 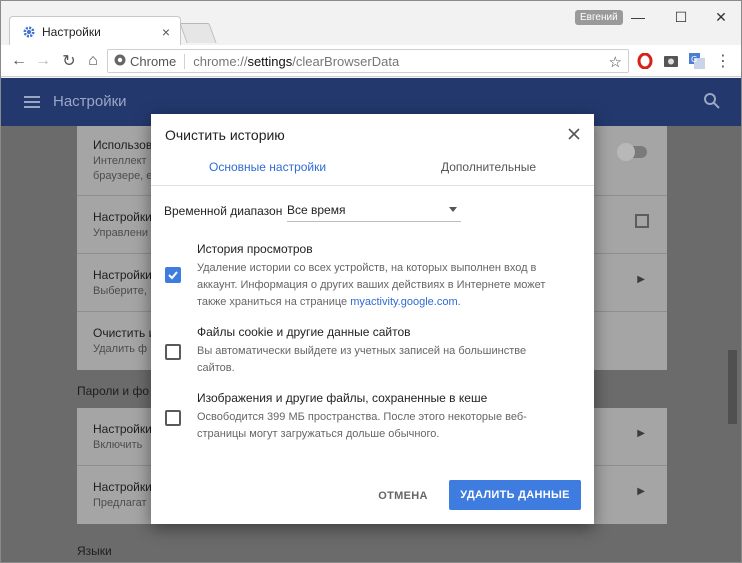 I want to click on forward-icon: →, so click(x=43, y=61).